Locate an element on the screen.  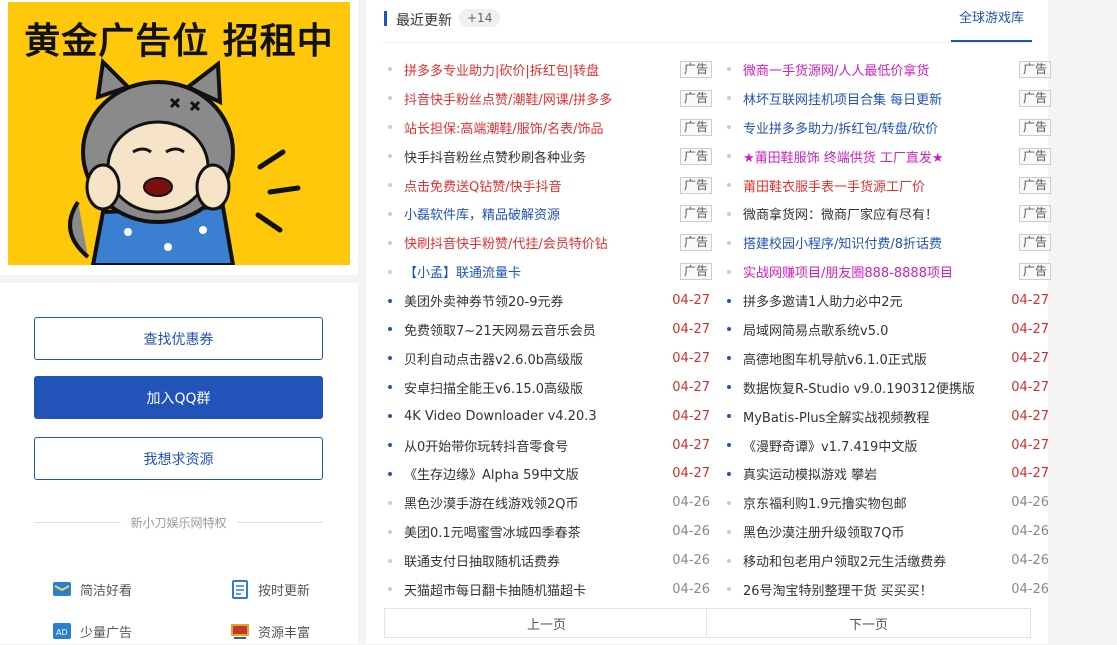
list-item: 《生存边缘》Alpha 59中文版 04-27 is located at coordinates (549, 473).